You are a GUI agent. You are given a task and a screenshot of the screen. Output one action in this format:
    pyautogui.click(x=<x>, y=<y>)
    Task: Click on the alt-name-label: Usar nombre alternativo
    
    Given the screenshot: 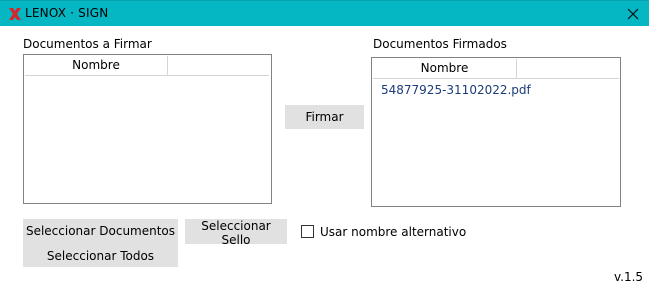 What is the action you would take?
    pyautogui.click(x=393, y=232)
    